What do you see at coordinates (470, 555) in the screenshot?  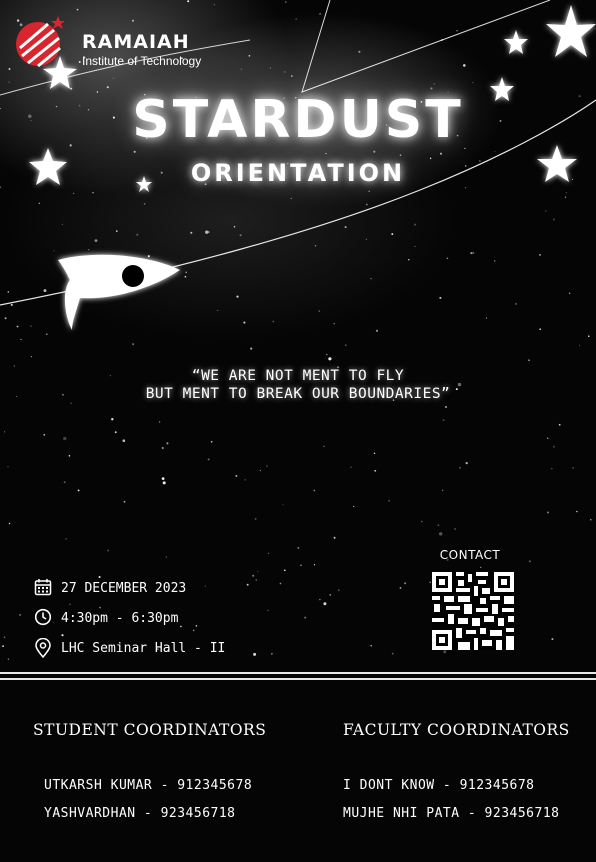 I see `contact-label: CONTACT` at bounding box center [470, 555].